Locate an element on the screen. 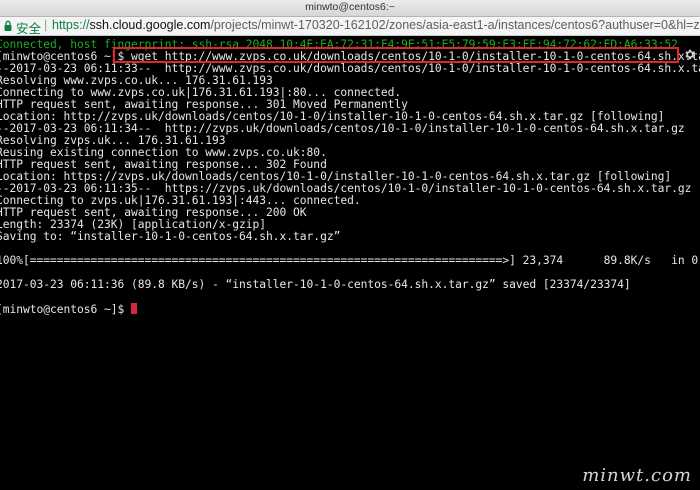 Image resolution: width=700 pixels, height=490 pixels. secure-label: 安全 is located at coordinates (29, 29).